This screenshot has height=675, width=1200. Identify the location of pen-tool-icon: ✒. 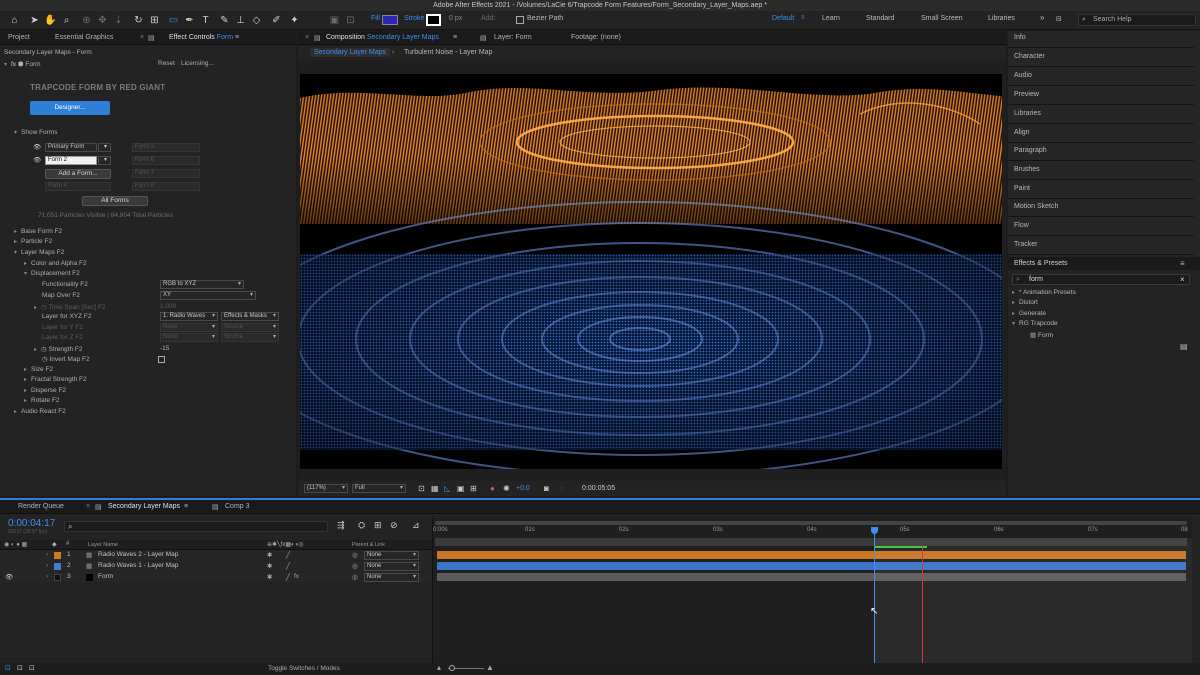
(189, 20).